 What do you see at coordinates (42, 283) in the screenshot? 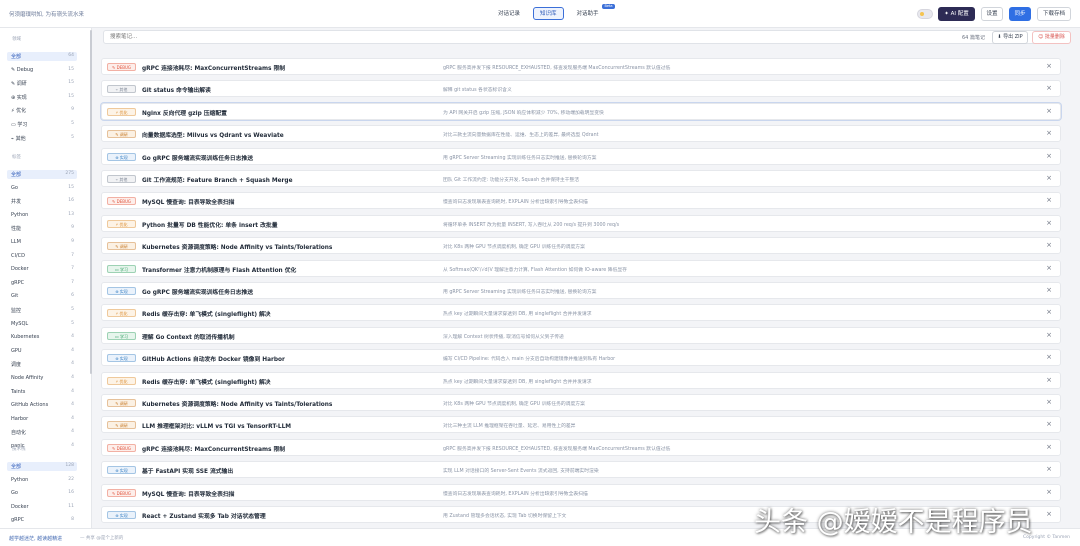
I see `sidebar-item-tags: gRPC 7` at bounding box center [42, 283].